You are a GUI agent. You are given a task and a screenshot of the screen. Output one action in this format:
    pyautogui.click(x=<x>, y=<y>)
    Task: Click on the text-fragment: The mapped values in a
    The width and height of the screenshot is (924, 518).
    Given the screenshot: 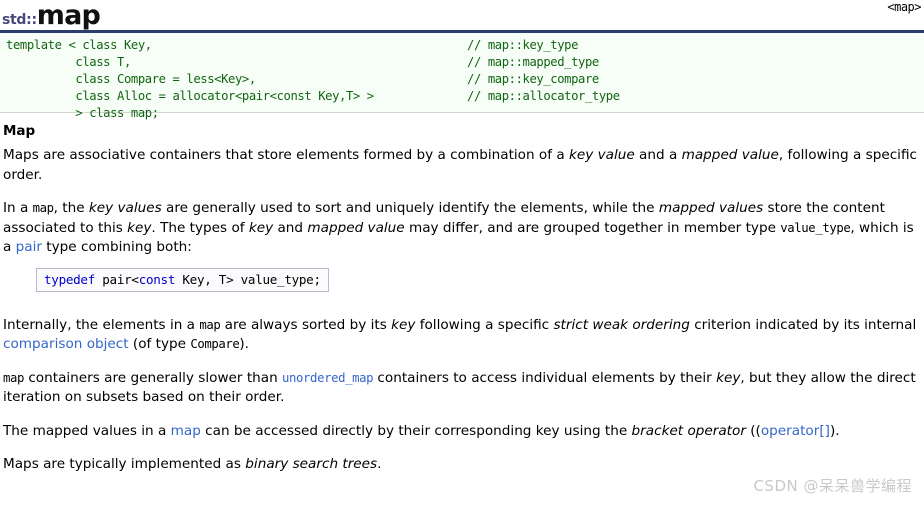 What is the action you would take?
    pyautogui.click(x=87, y=430)
    